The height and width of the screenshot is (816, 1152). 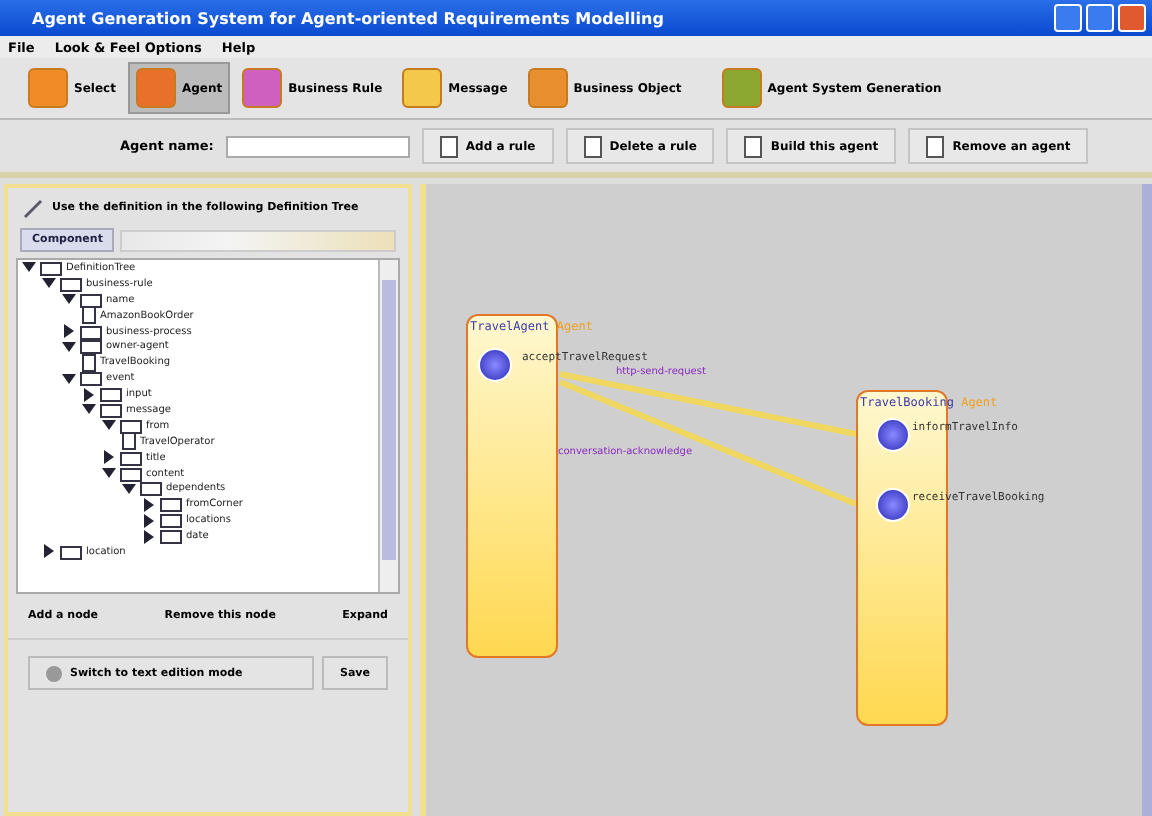 I want to click on agent-name-field, so click(x=317, y=146).